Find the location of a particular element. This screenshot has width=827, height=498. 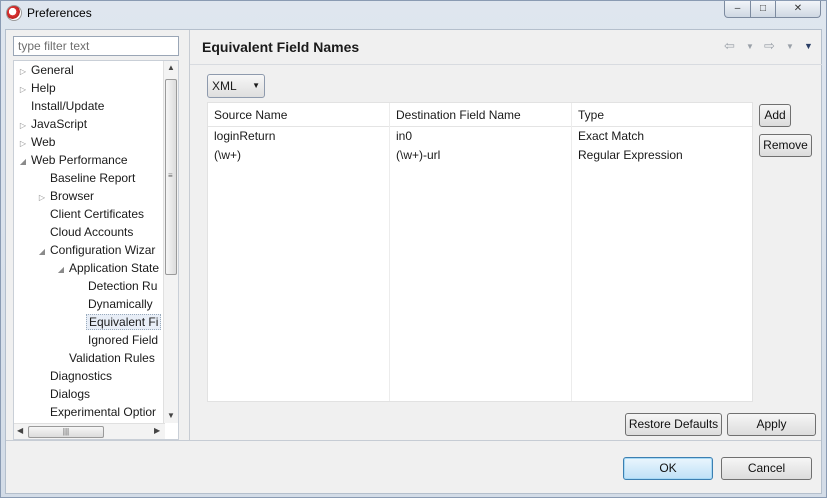

minimize-button: ‒ is located at coordinates (737, 9).